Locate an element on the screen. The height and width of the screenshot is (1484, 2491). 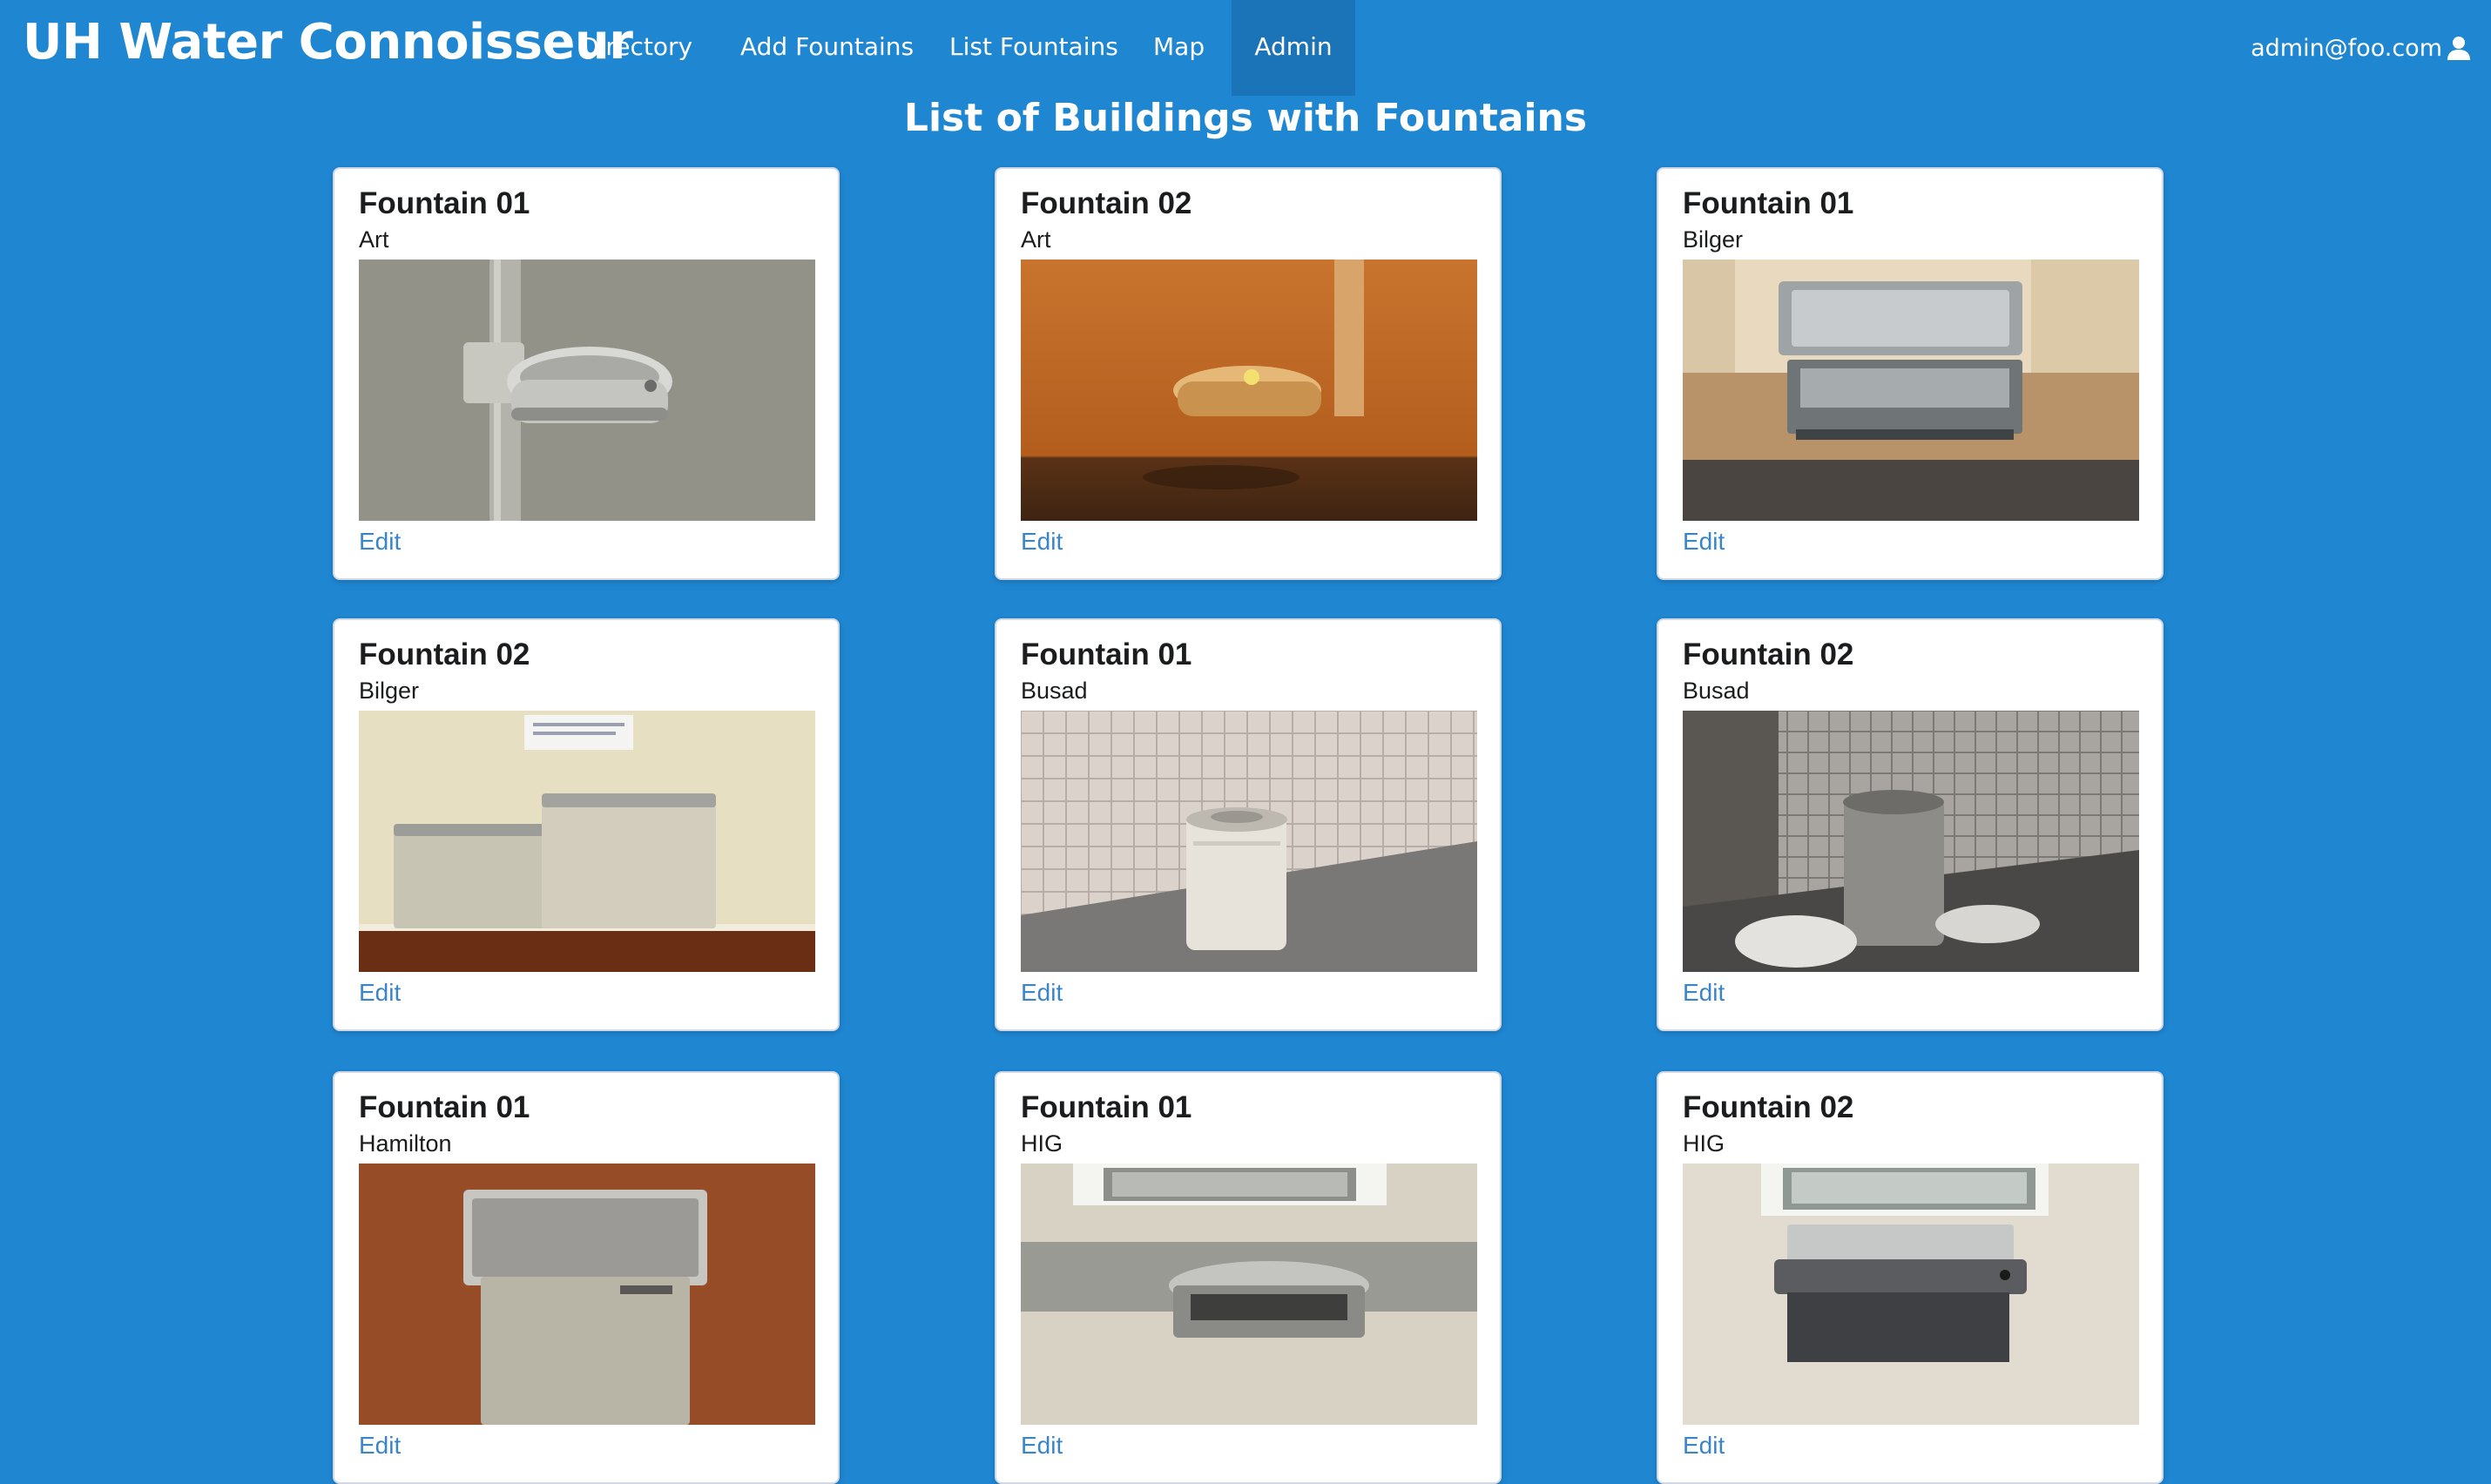
fountain-card: Fountain 01 Busad Edit is located at coordinates (1249, 824).